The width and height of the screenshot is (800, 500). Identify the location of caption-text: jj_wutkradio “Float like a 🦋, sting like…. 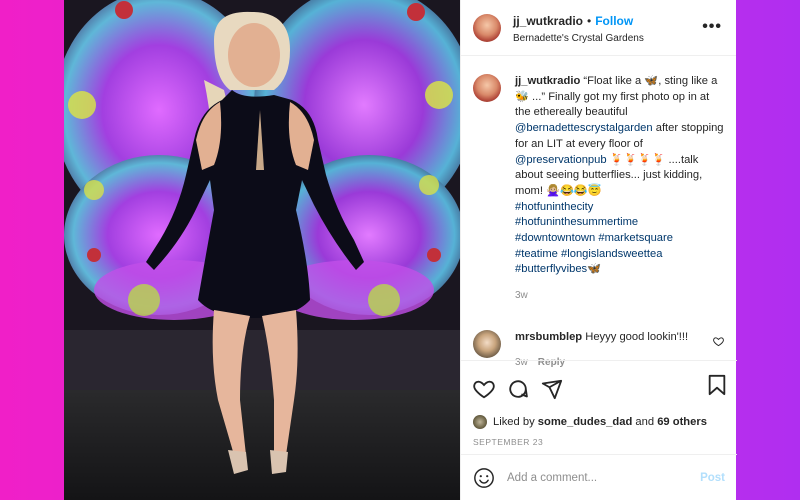
(619, 189).